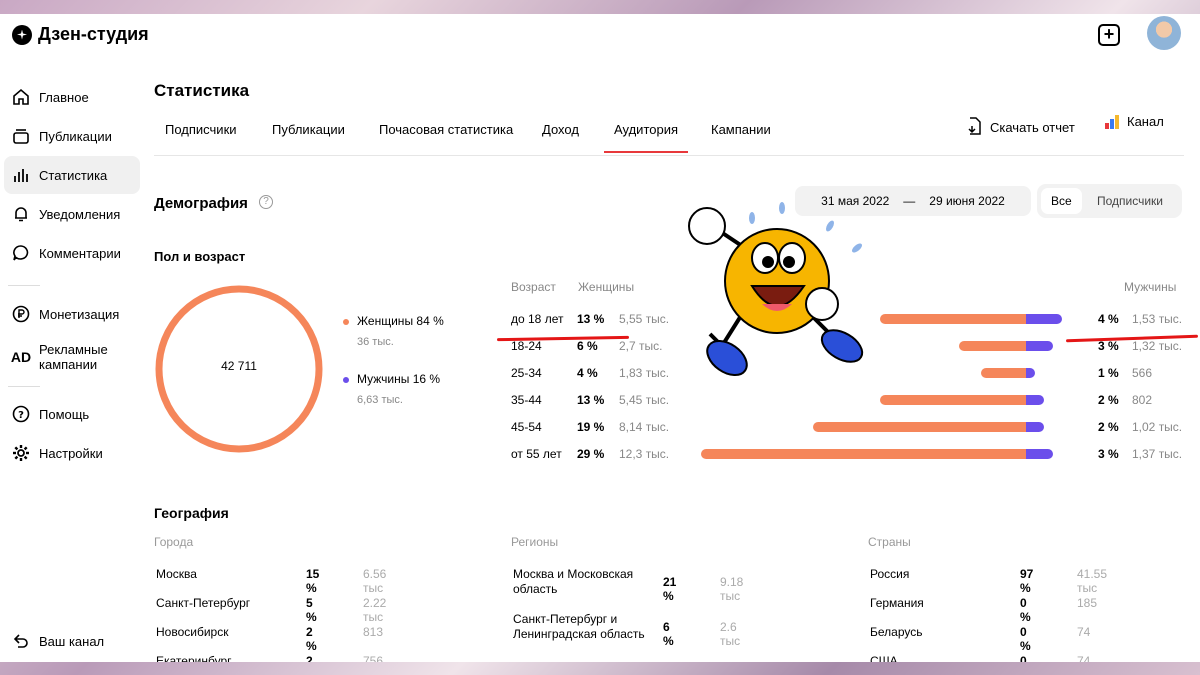  I want to click on geo-count: 813, so click(373, 632).